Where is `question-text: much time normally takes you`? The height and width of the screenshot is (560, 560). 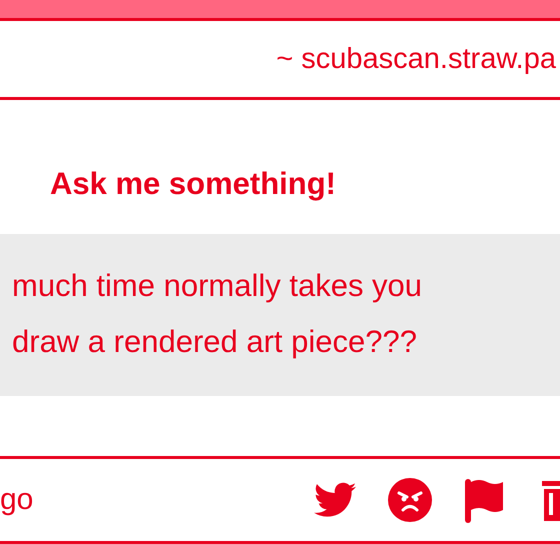 question-text: much time normally takes you is located at coordinates (218, 286).